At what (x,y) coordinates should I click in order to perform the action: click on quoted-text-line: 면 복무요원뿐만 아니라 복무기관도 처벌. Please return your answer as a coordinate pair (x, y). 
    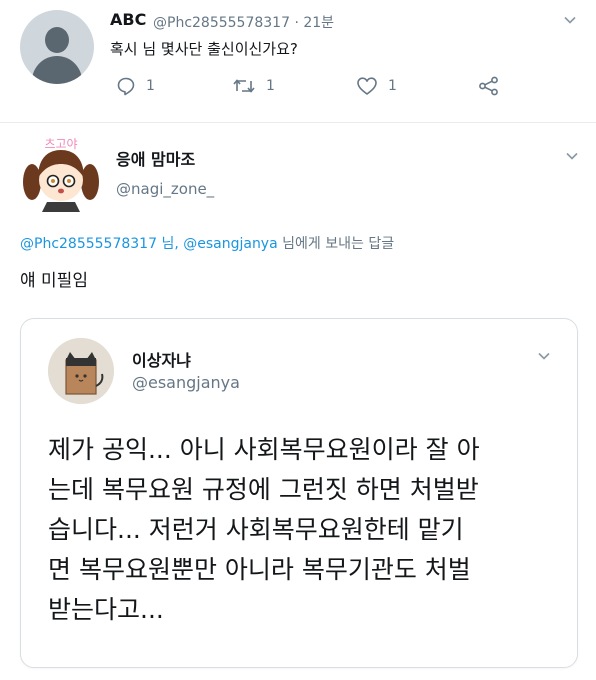
    Looking at the image, I should click on (259, 569).